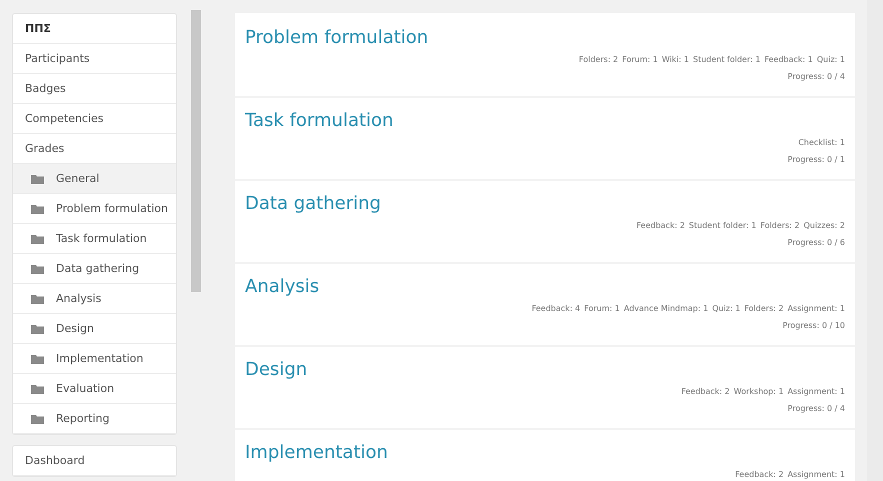  What do you see at coordinates (101, 239) in the screenshot?
I see `section-label: Task formulation` at bounding box center [101, 239].